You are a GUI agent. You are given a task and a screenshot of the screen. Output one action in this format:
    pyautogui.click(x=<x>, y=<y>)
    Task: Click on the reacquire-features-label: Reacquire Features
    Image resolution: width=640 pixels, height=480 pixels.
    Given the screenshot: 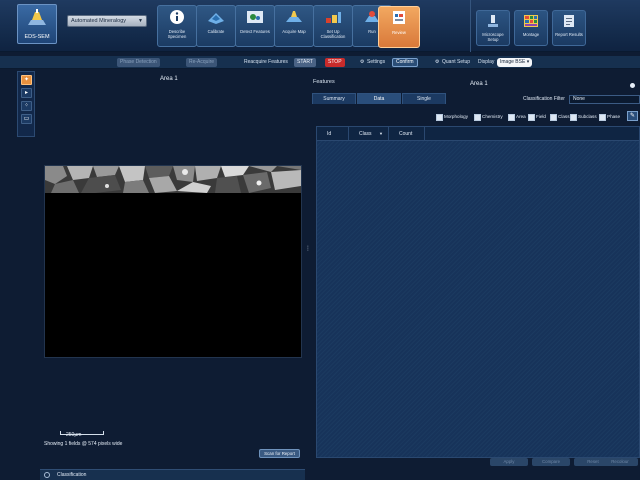 What is the action you would take?
    pyautogui.click(x=266, y=62)
    